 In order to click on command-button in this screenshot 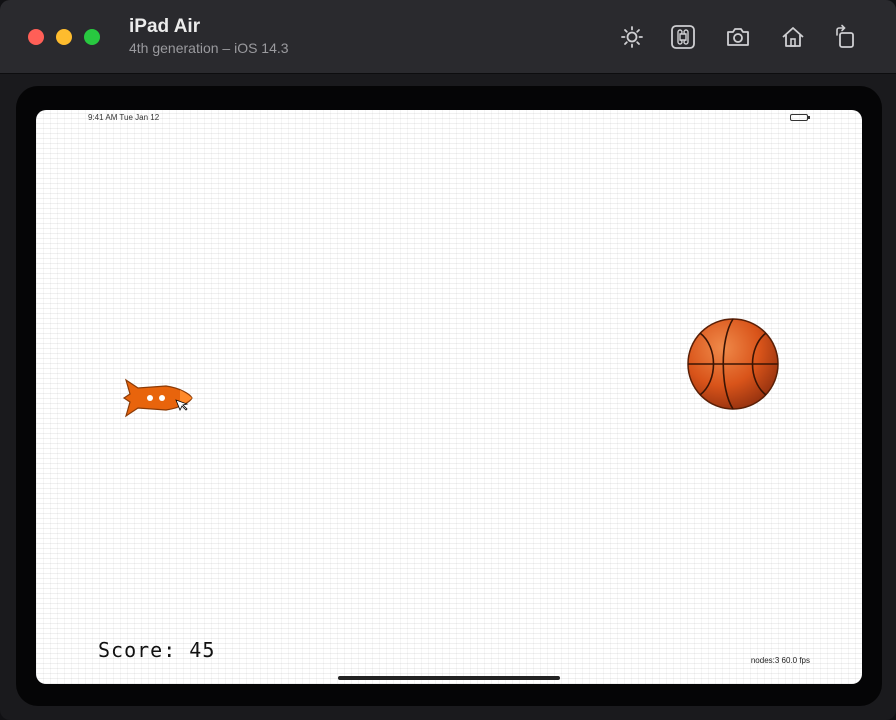, I will do `click(683, 37)`.